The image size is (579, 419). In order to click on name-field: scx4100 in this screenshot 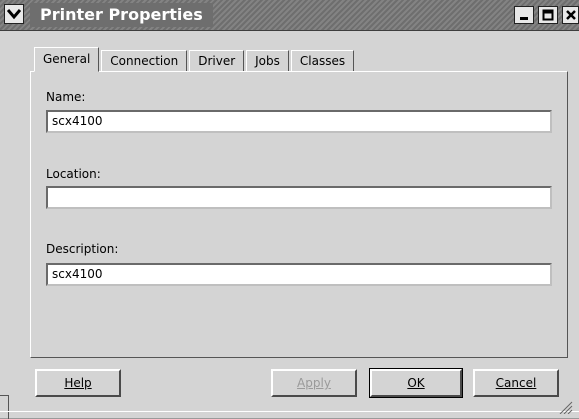, I will do `click(299, 121)`.